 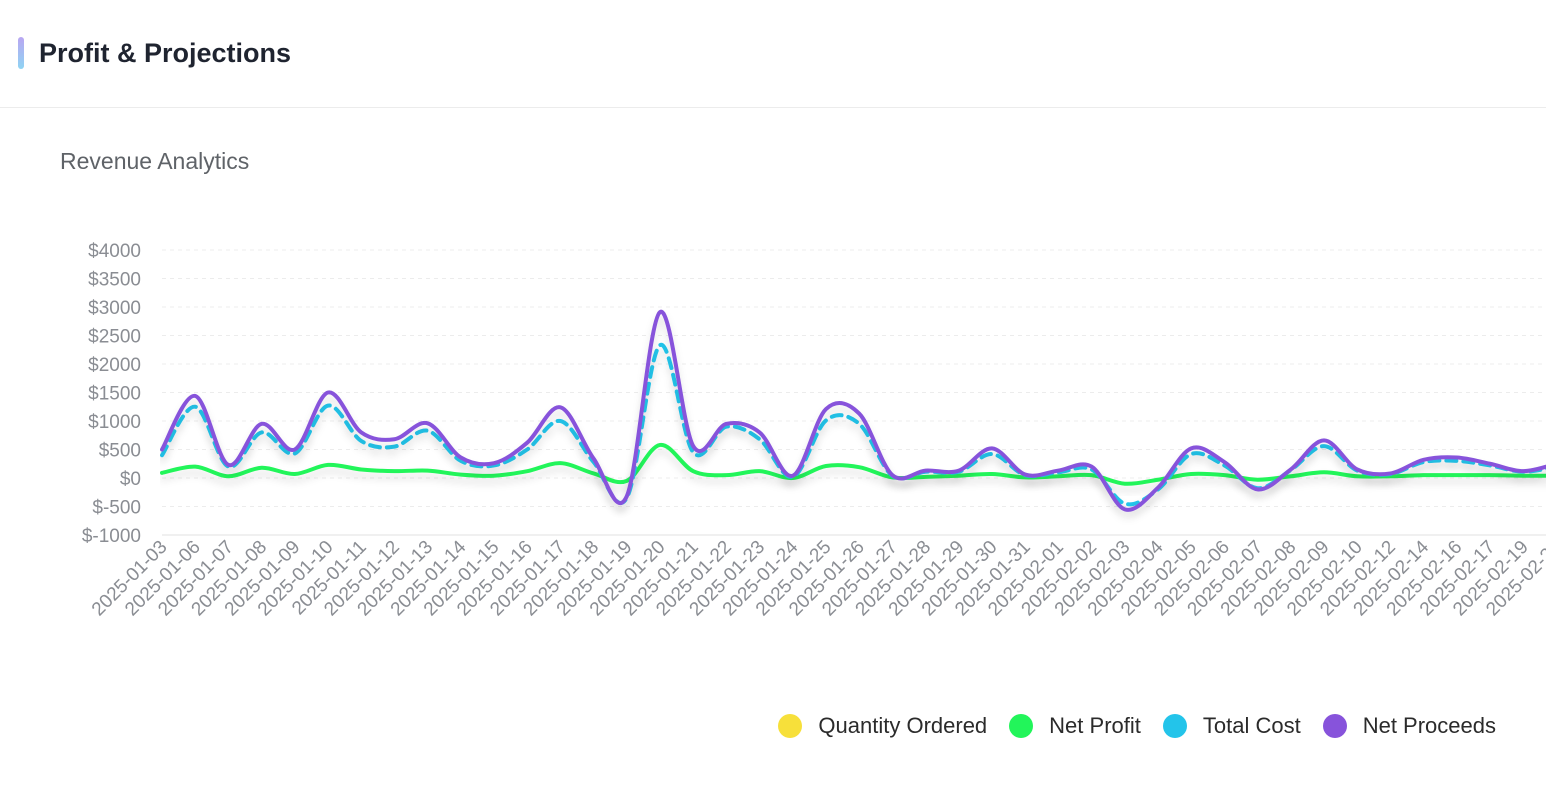 I want to click on legend-label: Total Cost, so click(x=1251, y=725).